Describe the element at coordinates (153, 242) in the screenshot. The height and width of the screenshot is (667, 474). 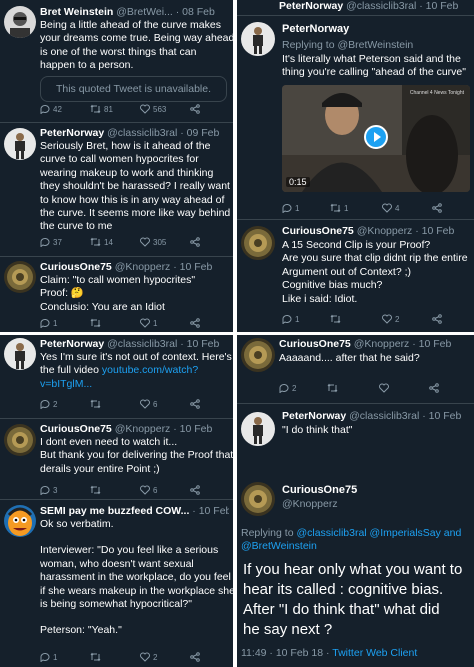
I see `like-button: 305` at that location.